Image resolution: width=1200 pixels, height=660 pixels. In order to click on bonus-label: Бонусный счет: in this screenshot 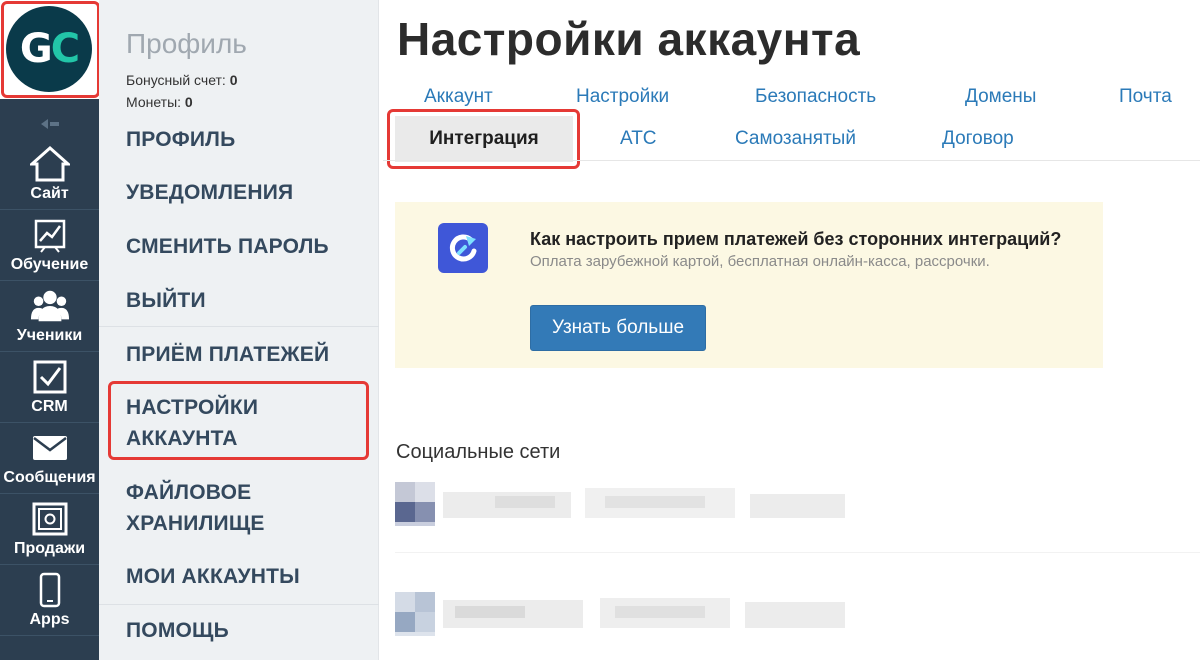, I will do `click(176, 80)`.